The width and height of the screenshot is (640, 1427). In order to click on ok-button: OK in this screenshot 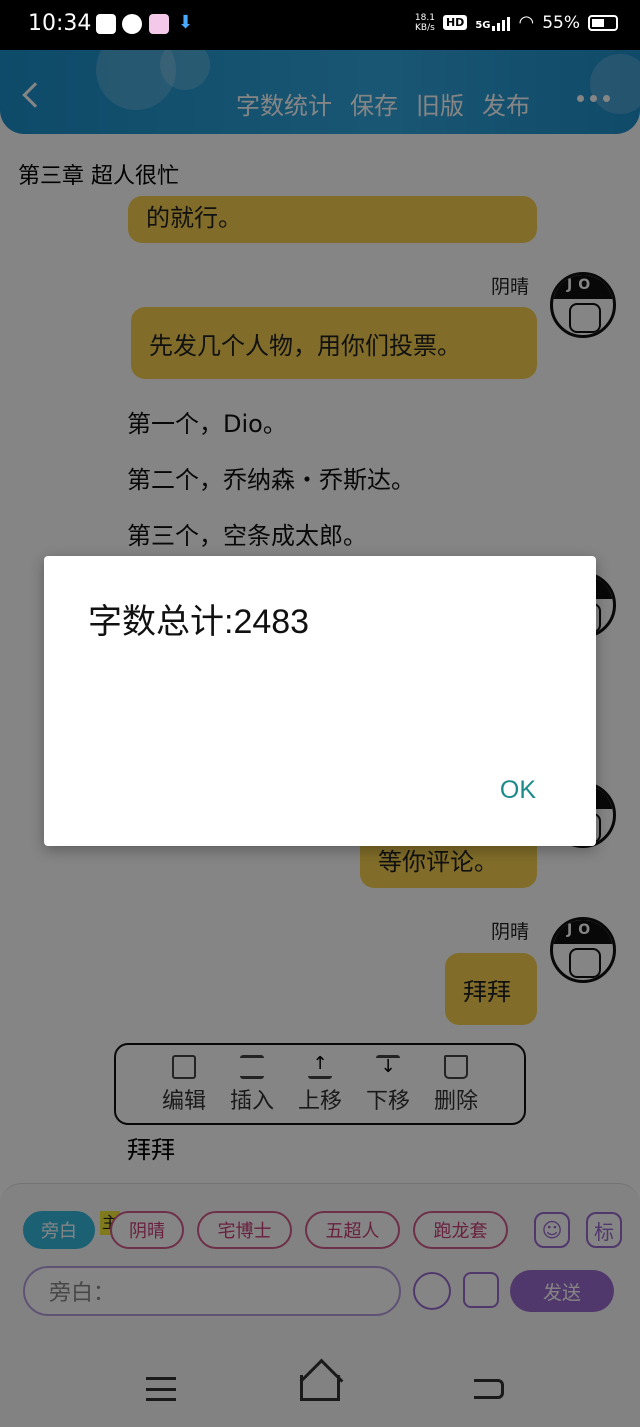, I will do `click(518, 790)`.